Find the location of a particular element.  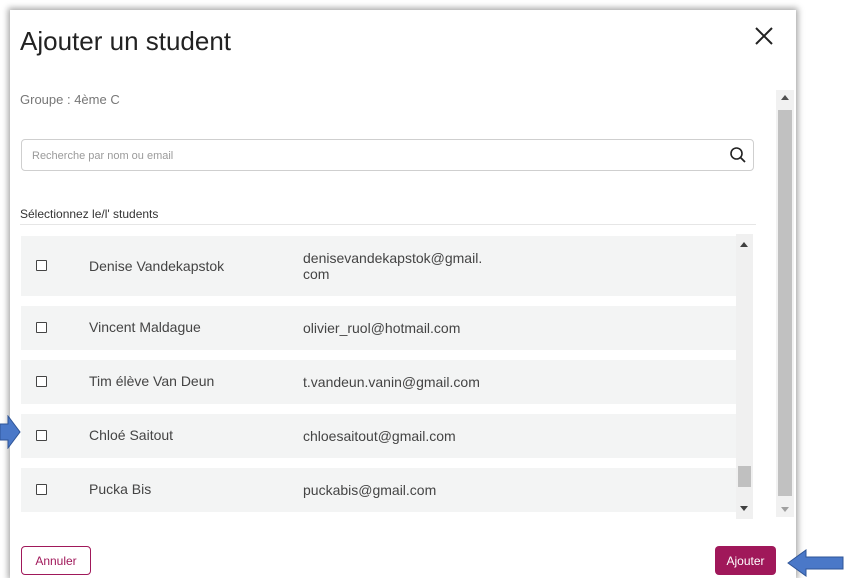

student-email: denisevandekapstok@gmail. com is located at coordinates (413, 266).